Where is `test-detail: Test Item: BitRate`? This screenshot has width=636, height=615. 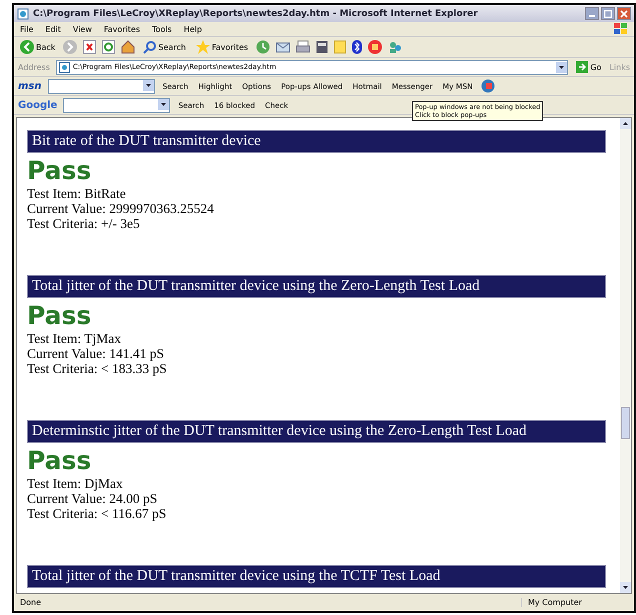 test-detail: Test Item: BitRate is located at coordinates (77, 193).